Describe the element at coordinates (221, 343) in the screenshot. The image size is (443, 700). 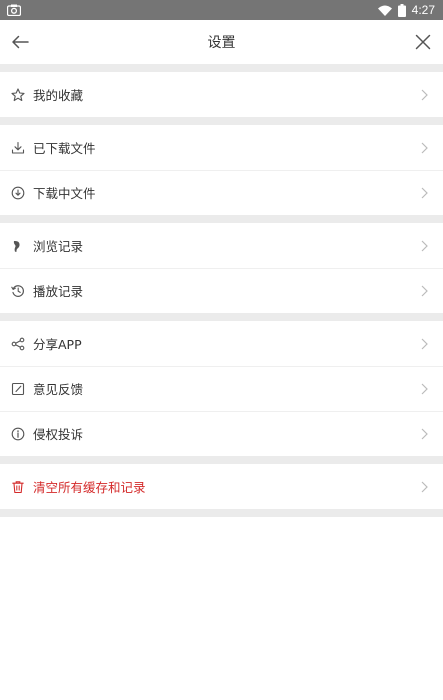
I see `row-share-app: 分享APP` at that location.